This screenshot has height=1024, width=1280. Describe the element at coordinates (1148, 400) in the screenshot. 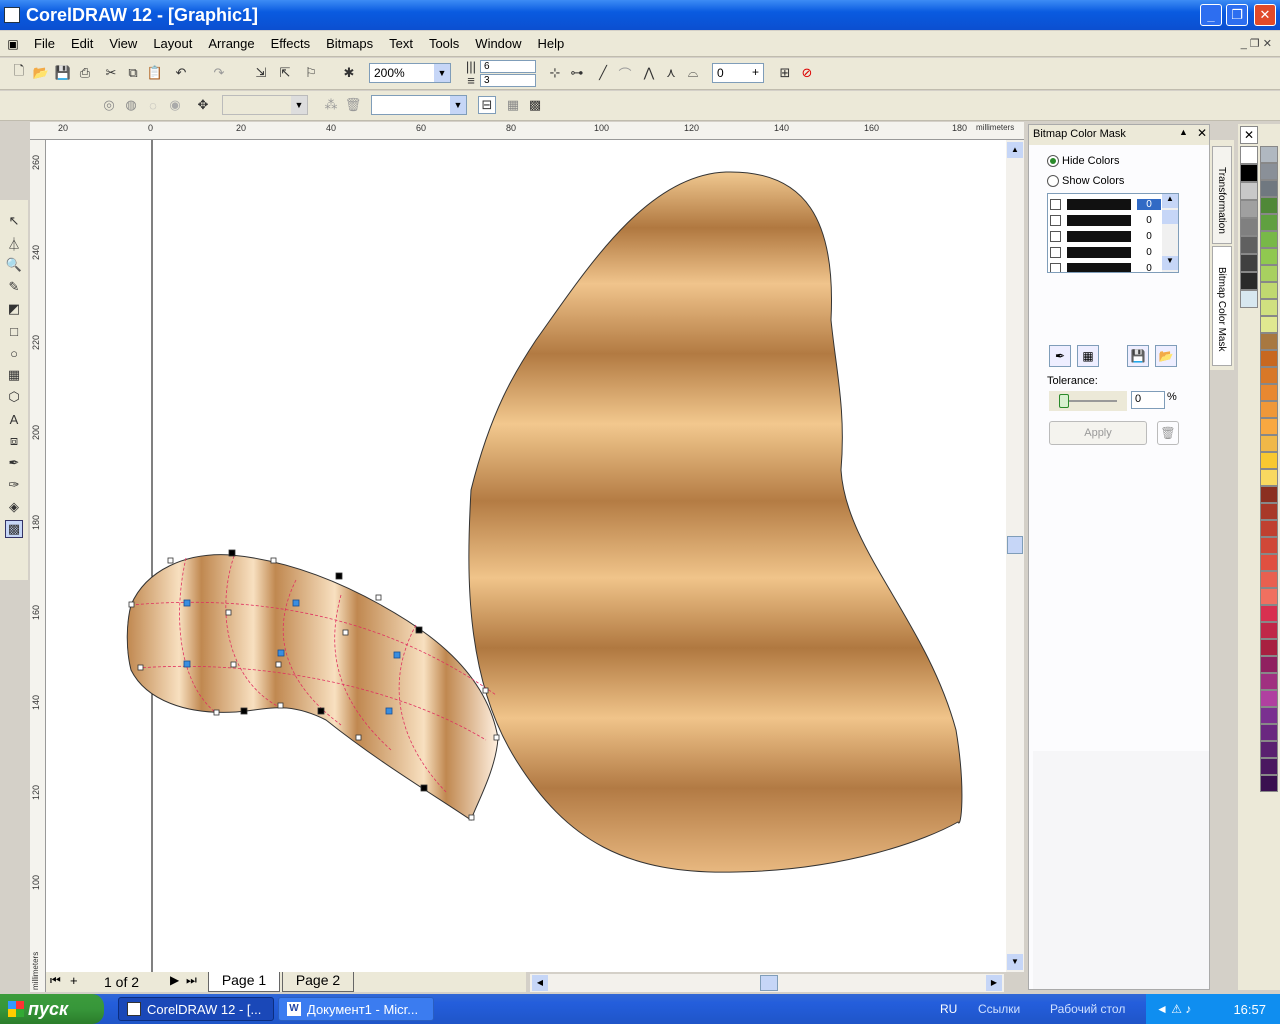

I see `tolerance-input: 0` at that location.